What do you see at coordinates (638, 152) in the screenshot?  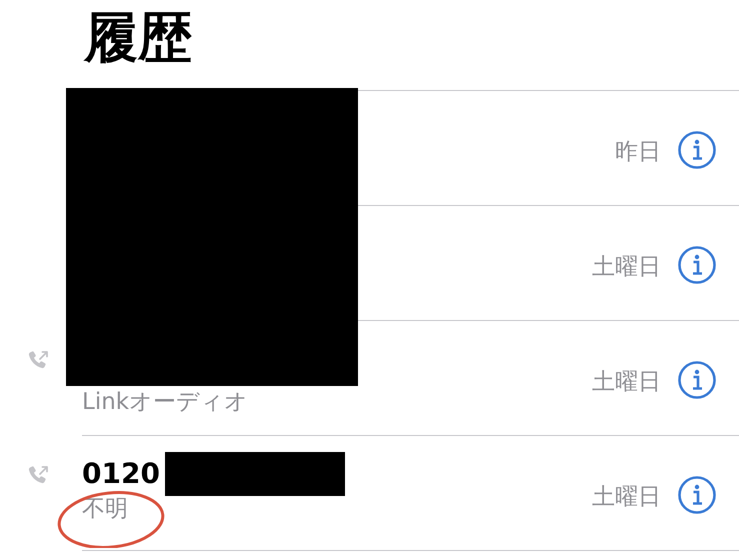 I see `call-date: 昨日` at bounding box center [638, 152].